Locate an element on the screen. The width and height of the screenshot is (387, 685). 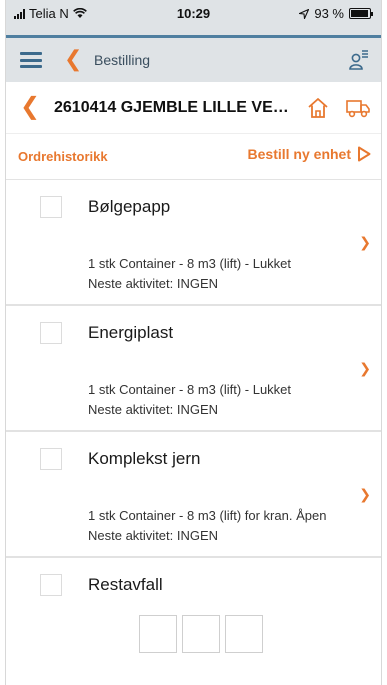
customer-title: 2610414 GJEMBLE LILLE VESTRE is located at coordinates (172, 107).